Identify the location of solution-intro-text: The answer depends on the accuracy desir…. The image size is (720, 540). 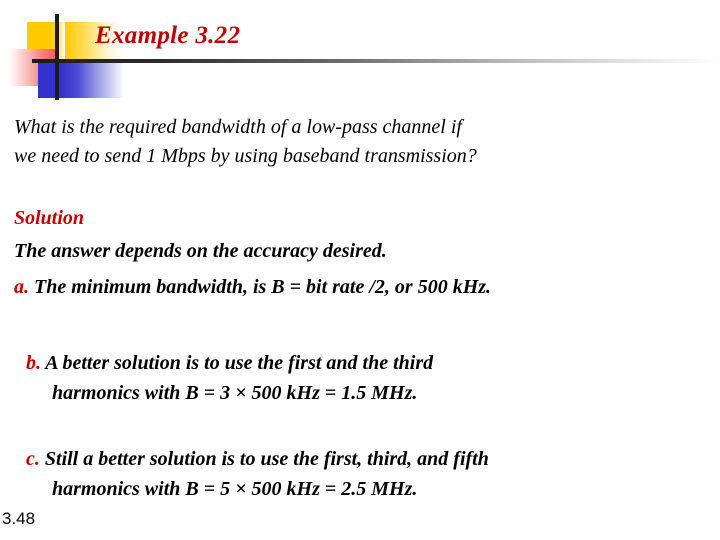
(200, 251).